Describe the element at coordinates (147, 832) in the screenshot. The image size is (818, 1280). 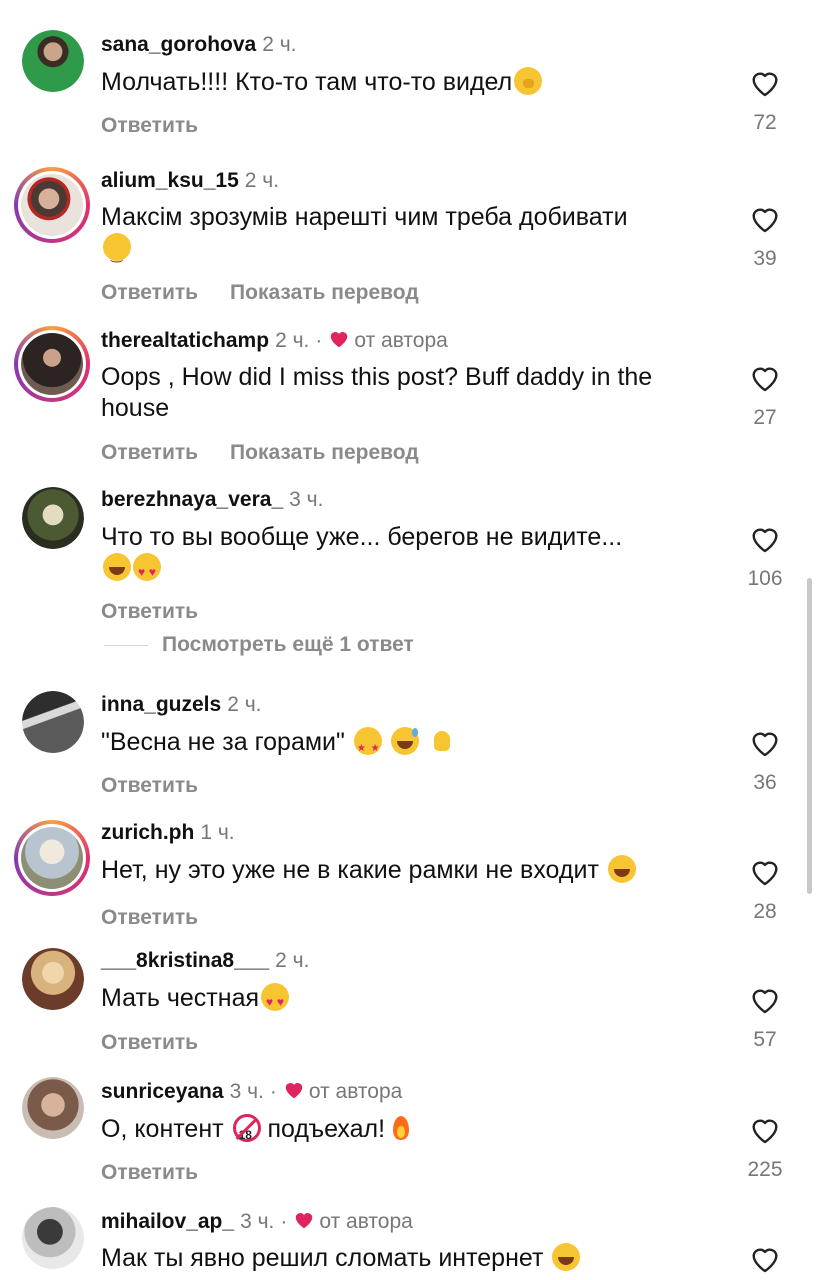
I see `username: zurich.ph` at that location.